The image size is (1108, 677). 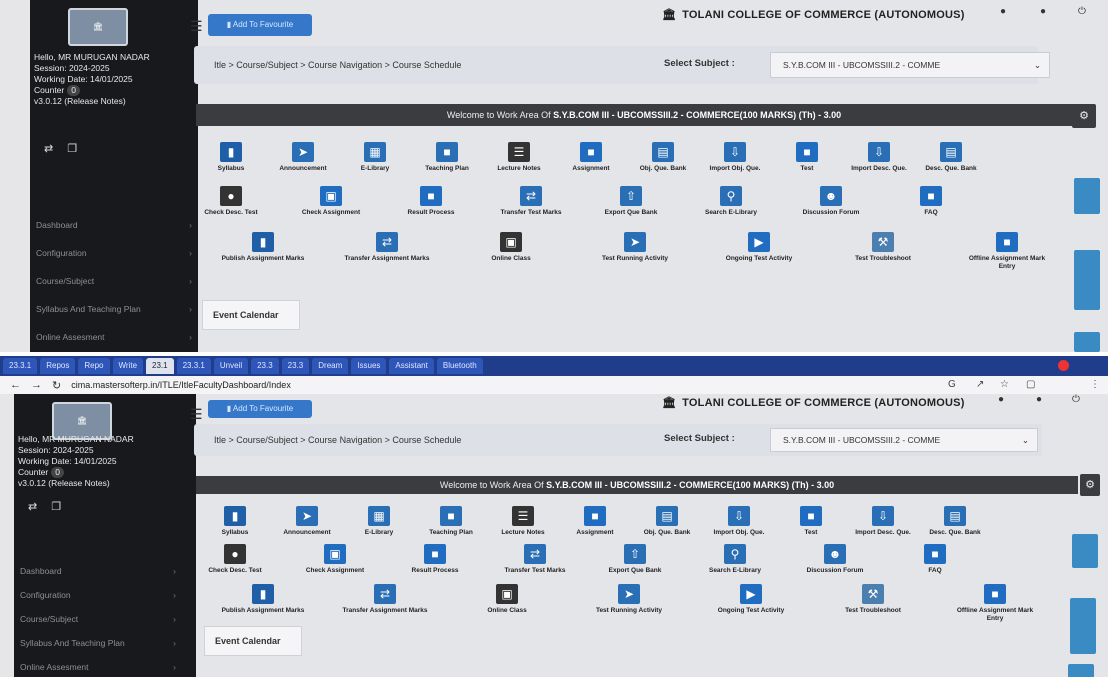 What do you see at coordinates (92, 57) in the screenshot?
I see `user-greeting: Hello, MR MURUGAN NADAR` at bounding box center [92, 57].